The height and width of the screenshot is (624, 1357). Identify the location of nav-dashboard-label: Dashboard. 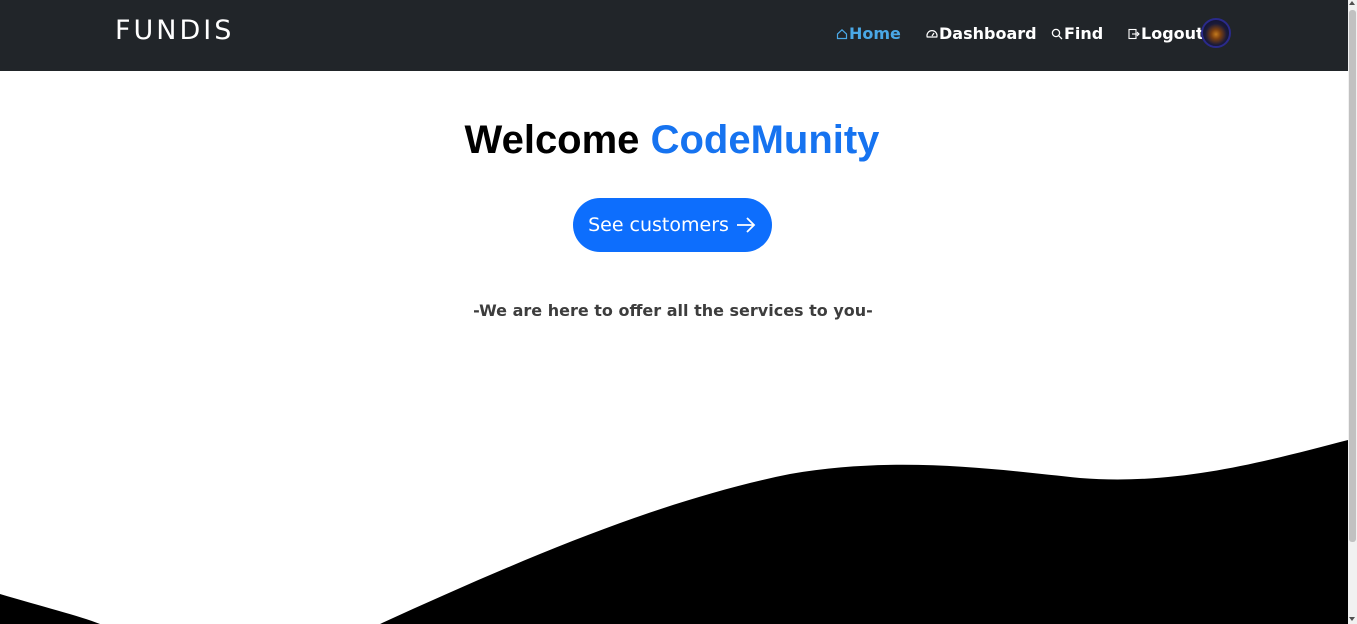
(988, 33).